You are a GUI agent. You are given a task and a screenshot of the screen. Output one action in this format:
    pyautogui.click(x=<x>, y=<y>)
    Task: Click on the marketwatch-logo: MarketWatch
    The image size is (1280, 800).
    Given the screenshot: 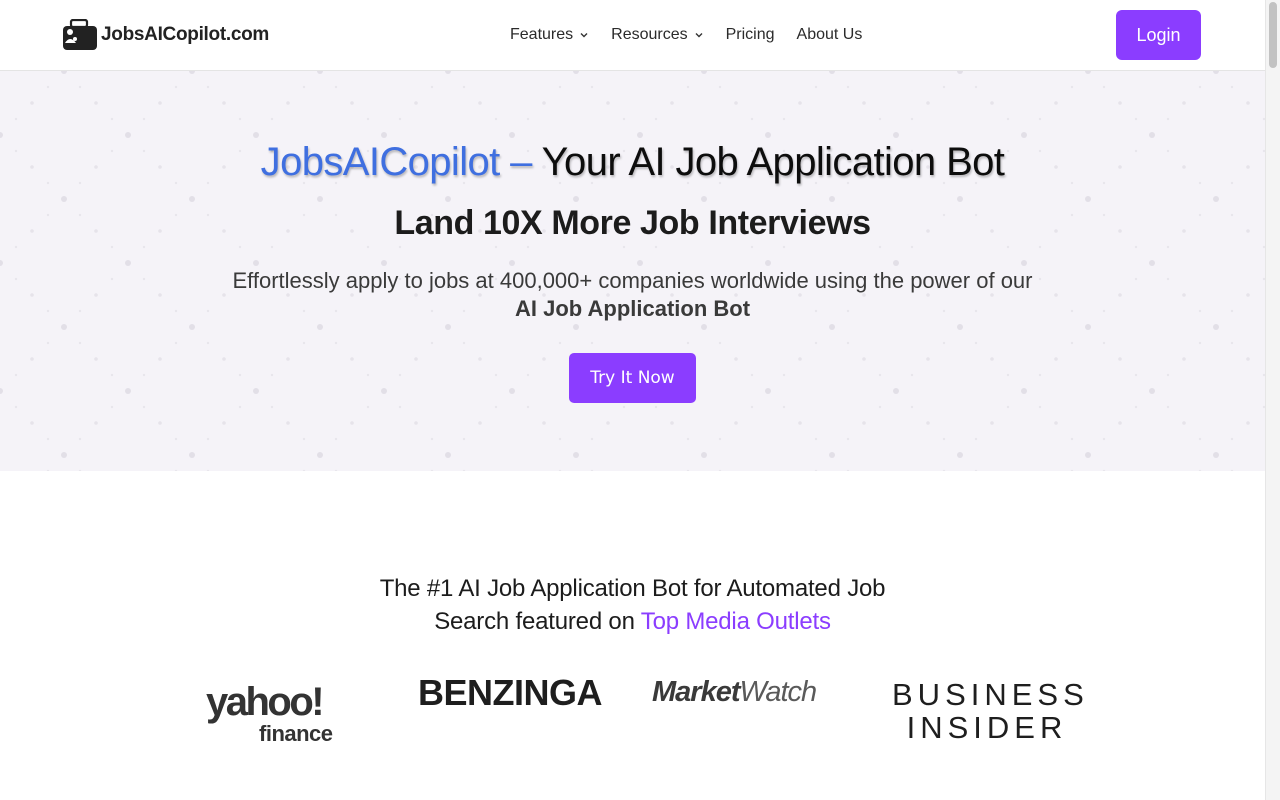 What is the action you would take?
    pyautogui.click(x=735, y=692)
    